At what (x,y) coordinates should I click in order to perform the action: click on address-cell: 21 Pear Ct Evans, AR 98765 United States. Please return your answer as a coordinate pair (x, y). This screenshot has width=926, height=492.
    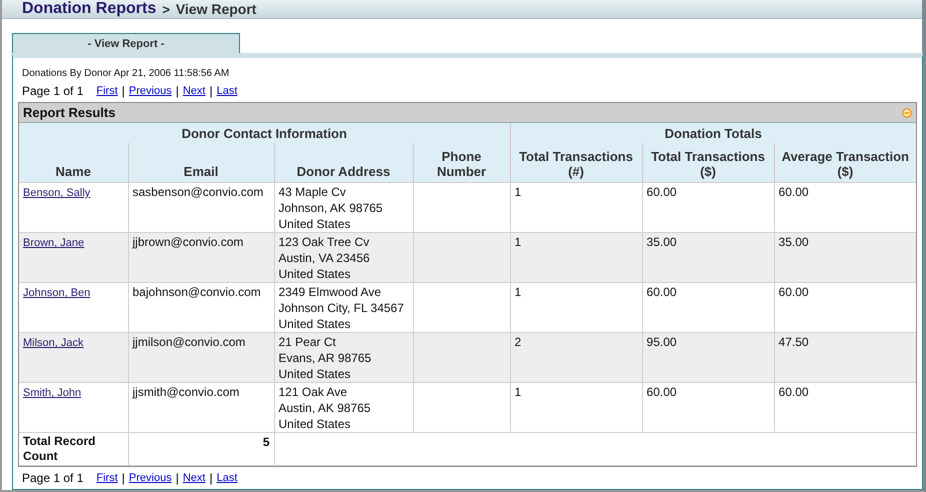
    Looking at the image, I should click on (343, 357).